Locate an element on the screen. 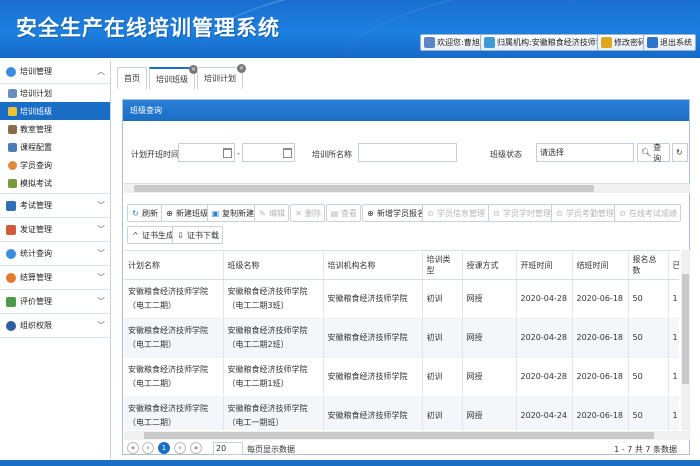 The width and height of the screenshot is (700, 466). column-header: 开班时间 is located at coordinates (544, 265).